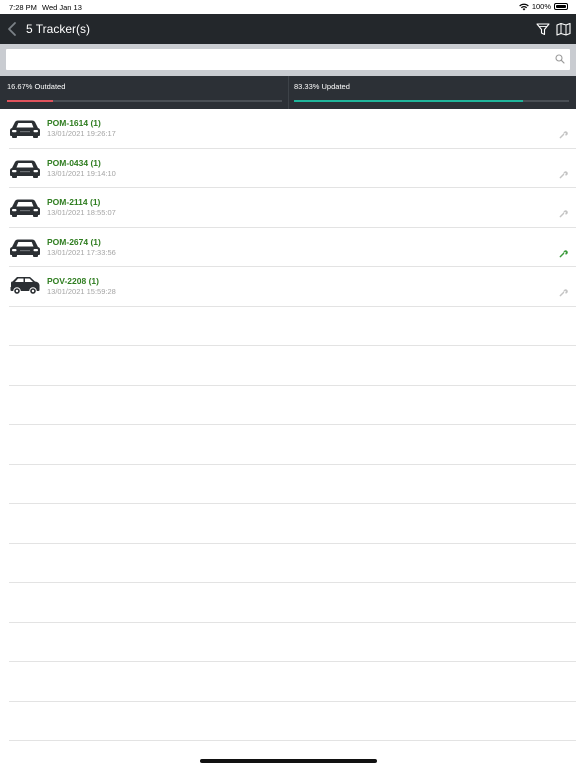 This screenshot has height=768, width=576. Describe the element at coordinates (322, 86) in the screenshot. I see `updated-label: 83.33% Updated` at that location.